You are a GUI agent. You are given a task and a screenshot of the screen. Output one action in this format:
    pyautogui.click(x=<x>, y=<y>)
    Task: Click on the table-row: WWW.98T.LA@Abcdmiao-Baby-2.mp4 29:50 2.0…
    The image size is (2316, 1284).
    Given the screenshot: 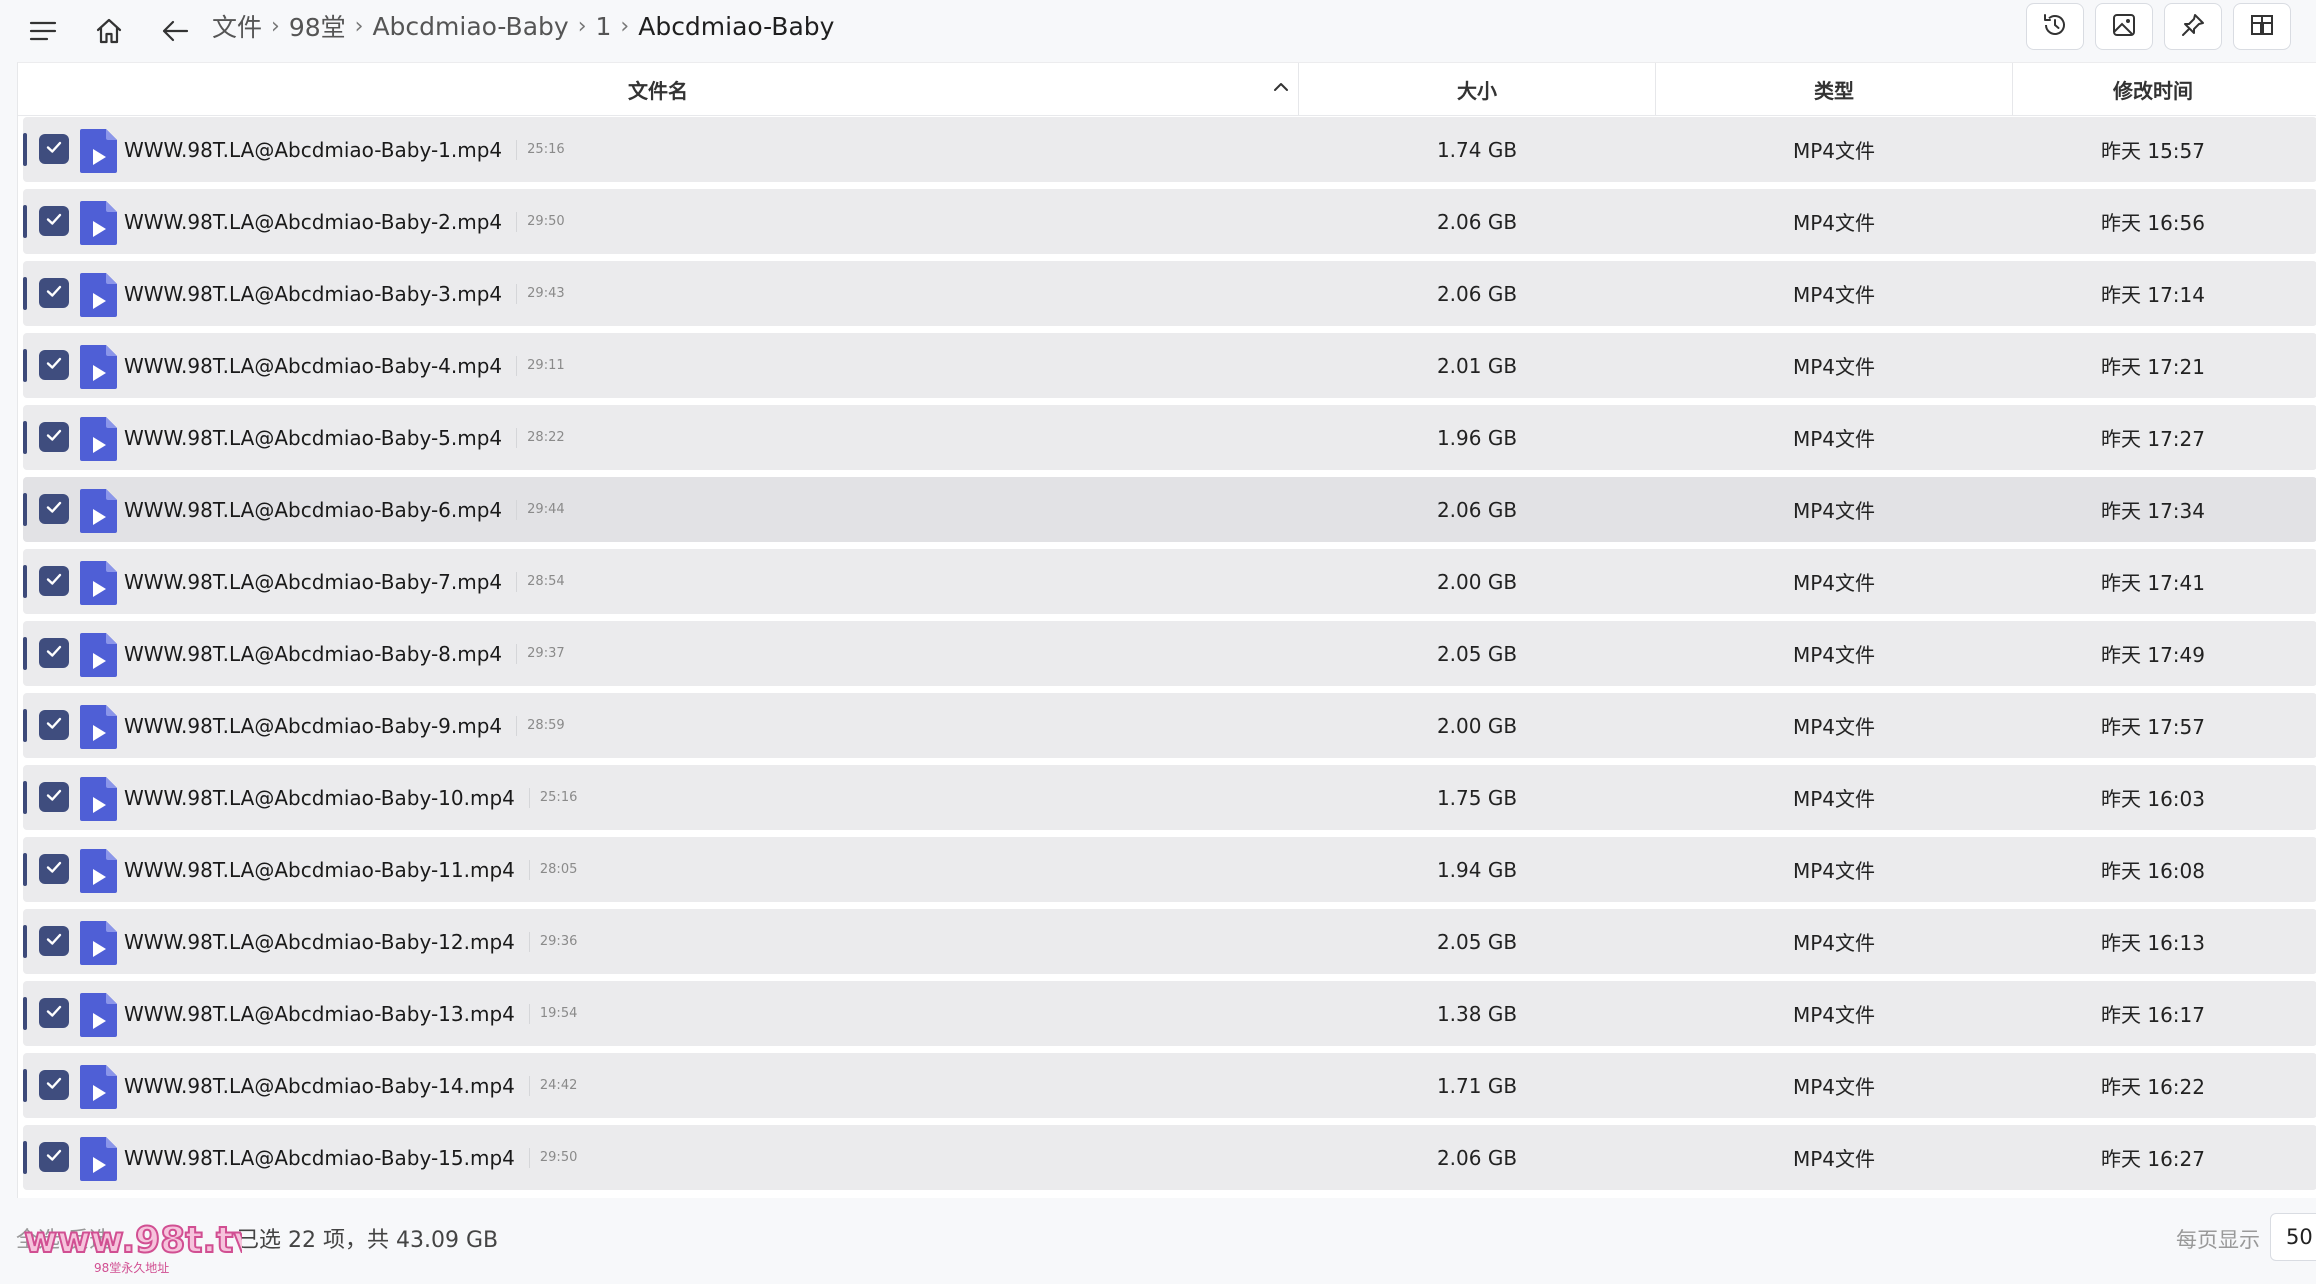 What is the action you would take?
    pyautogui.click(x=1169, y=221)
    